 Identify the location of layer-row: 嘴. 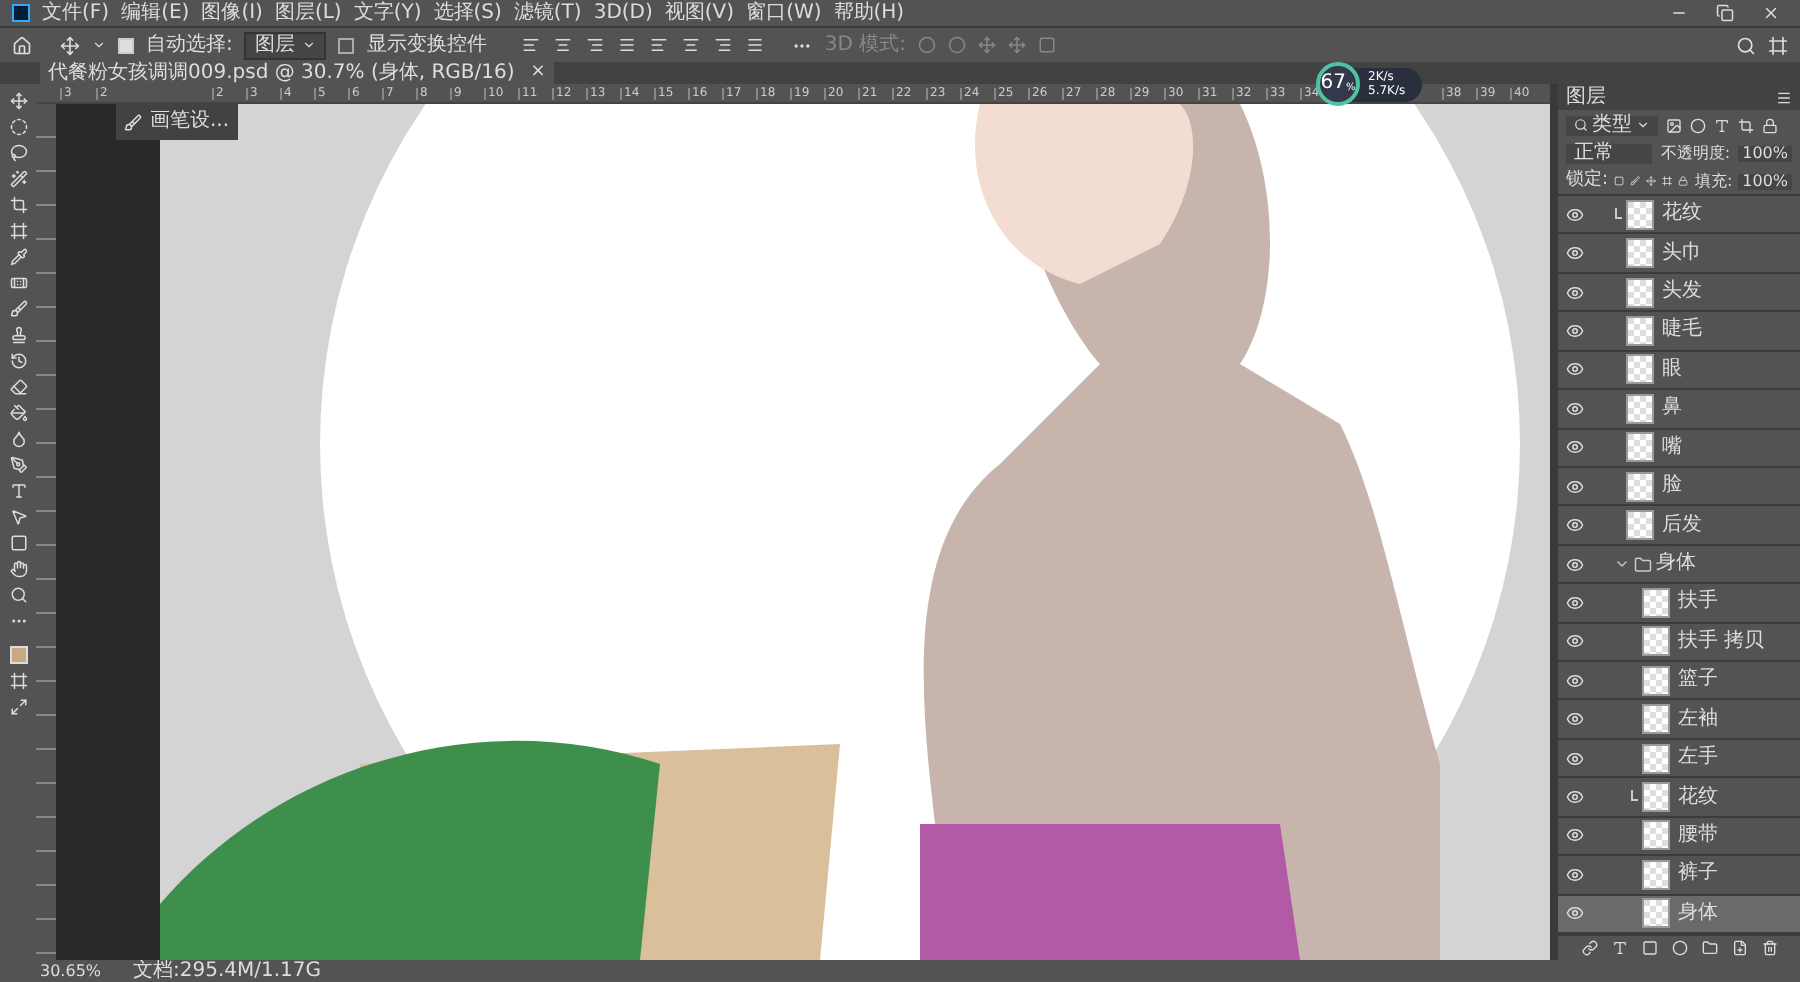
(1679, 448).